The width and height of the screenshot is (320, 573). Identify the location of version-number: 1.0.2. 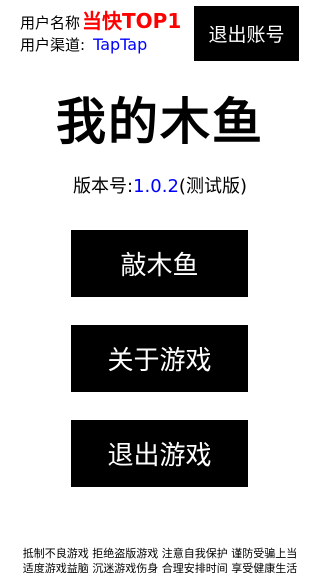
(156, 186).